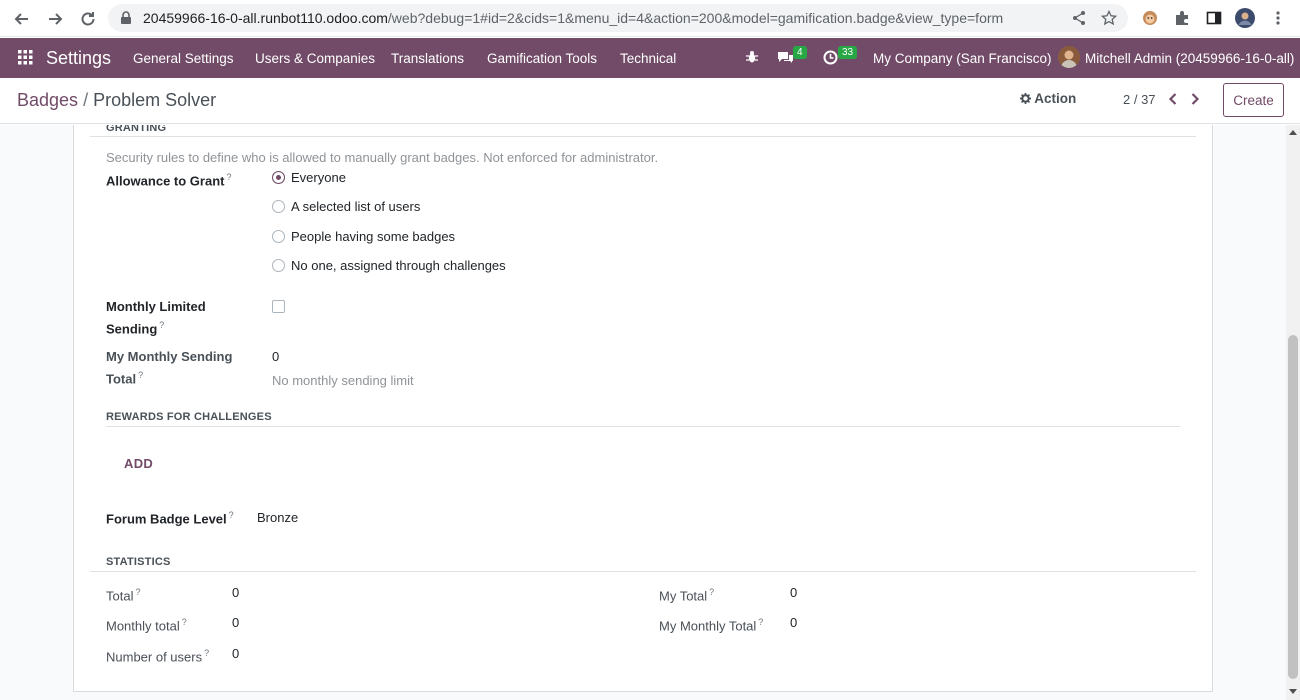  I want to click on radio-no-one, so click(278, 265).